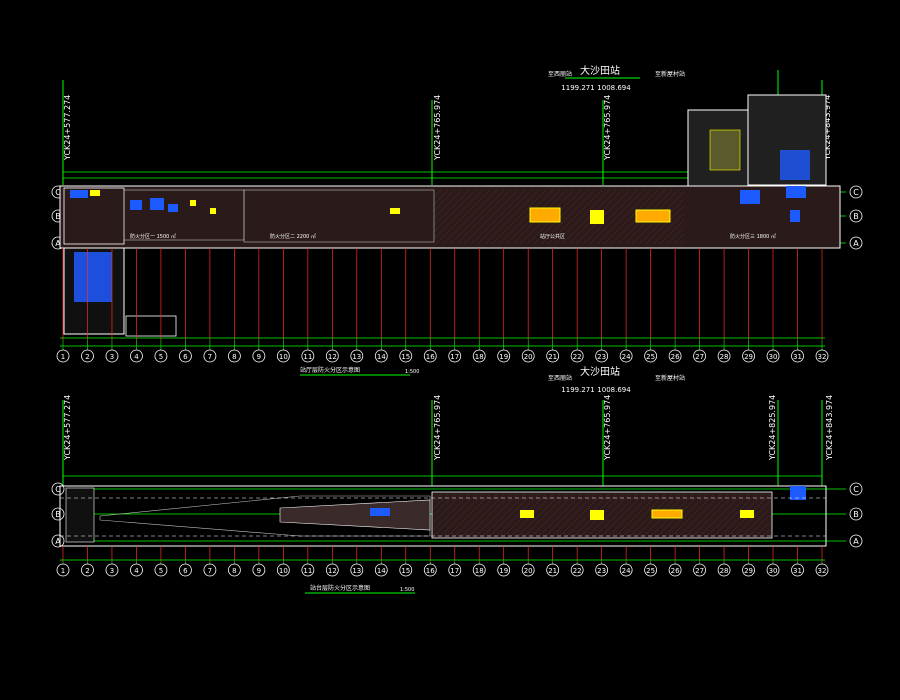 The image size is (900, 700). What do you see at coordinates (330, 370) in the screenshot?
I see `plan-caption-upper: 站厅层防火分区示意图` at bounding box center [330, 370].